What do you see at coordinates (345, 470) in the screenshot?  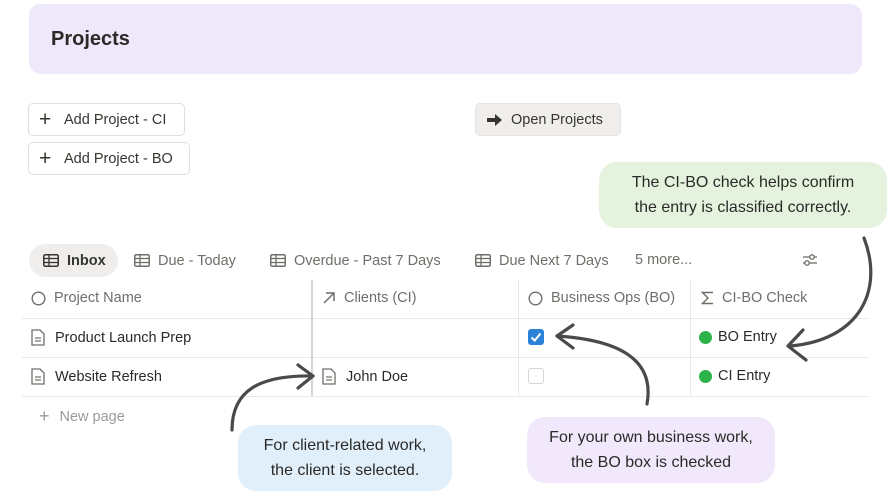 I see `callout-line: the client is selected.` at bounding box center [345, 470].